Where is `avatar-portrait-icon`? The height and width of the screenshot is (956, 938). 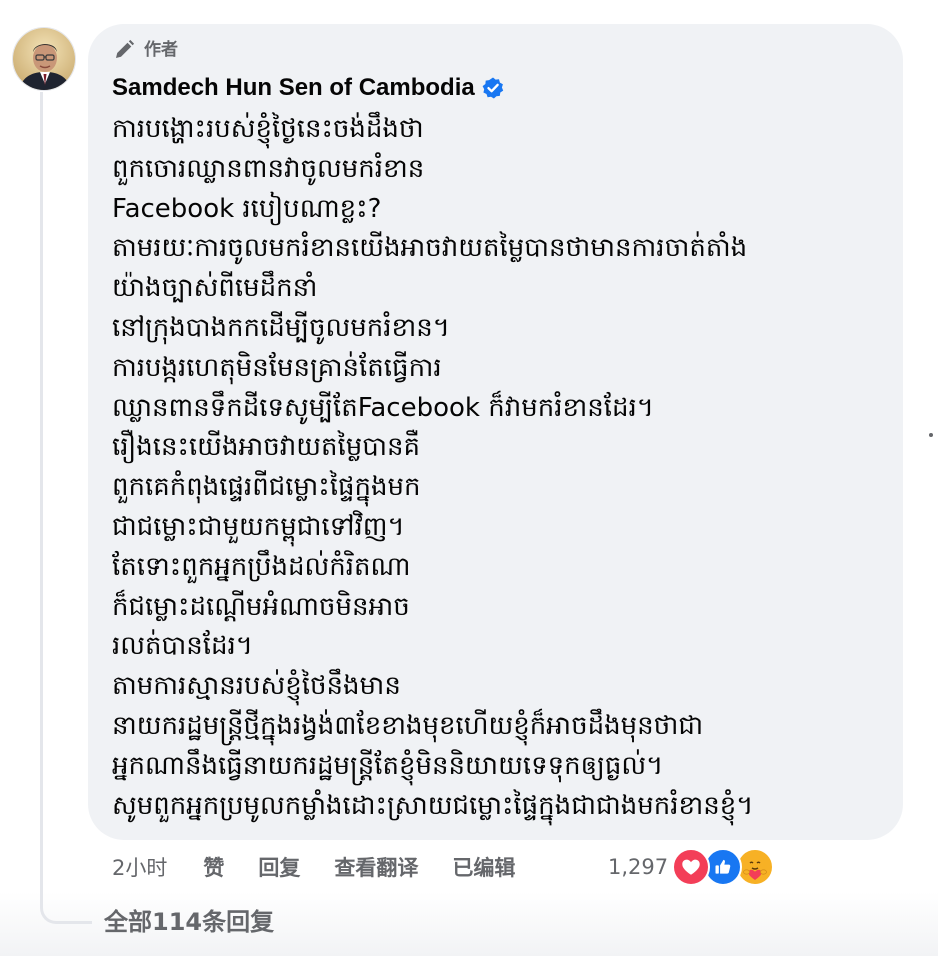 avatar-portrait-icon is located at coordinates (44, 59).